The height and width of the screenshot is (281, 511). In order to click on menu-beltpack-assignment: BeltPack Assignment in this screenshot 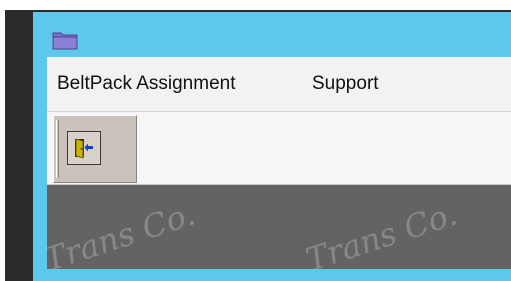, I will do `click(146, 84)`.